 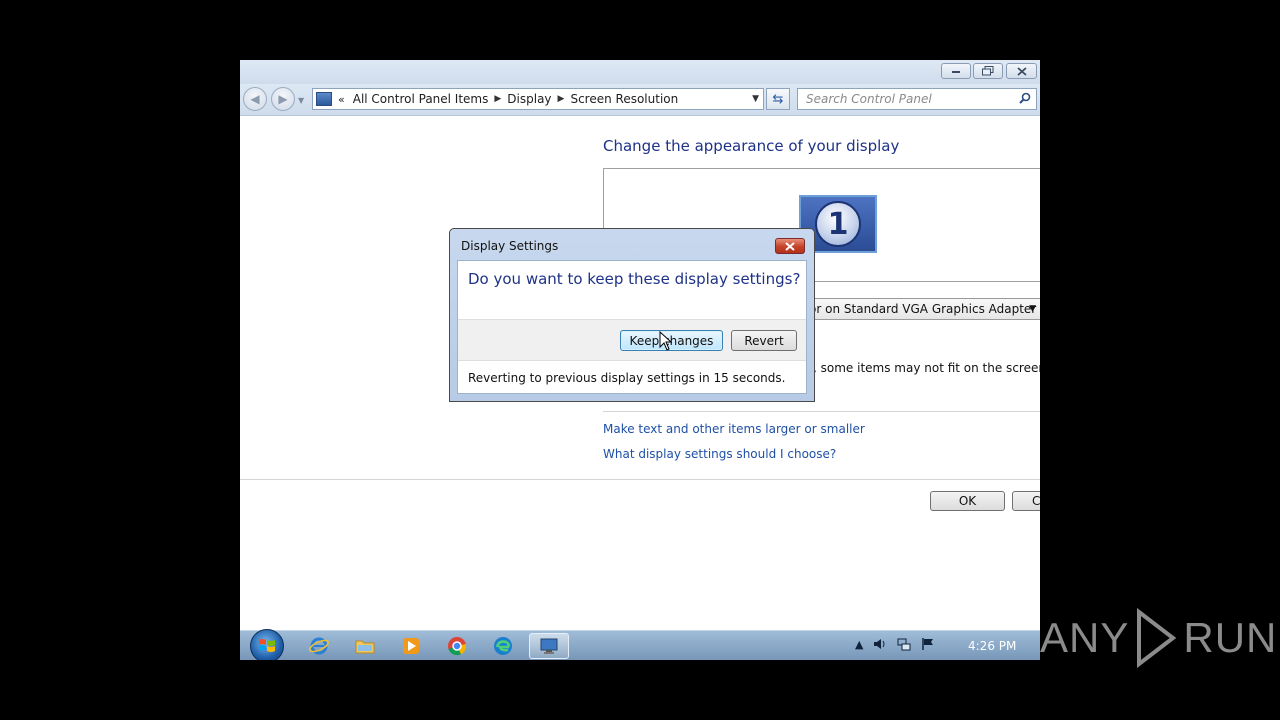 I want to click on network-icon, so click(x=904, y=644).